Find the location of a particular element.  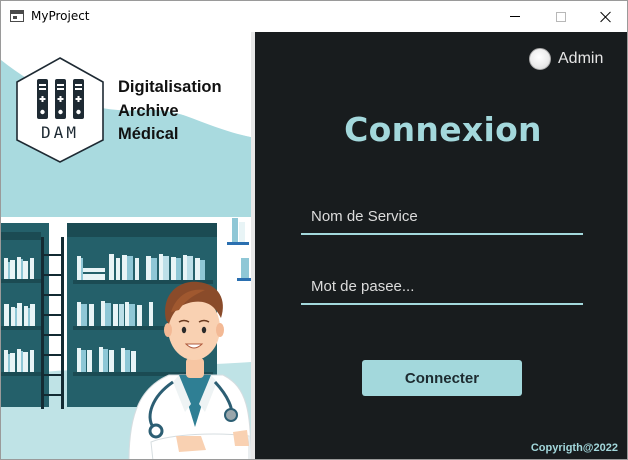

connect-button: Connecter is located at coordinates (442, 378).